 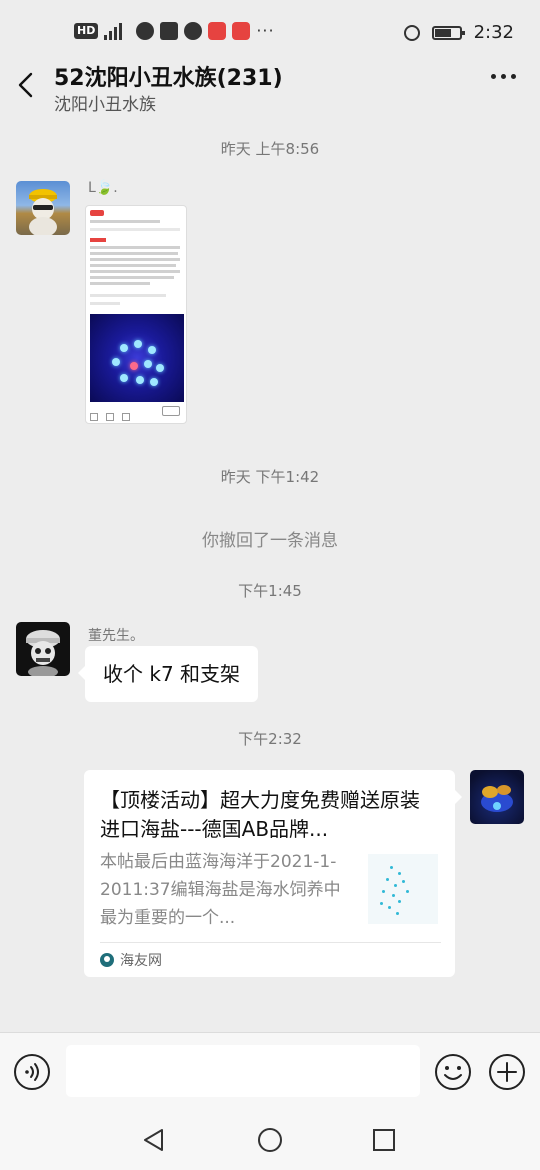 What do you see at coordinates (270, 149) in the screenshot?
I see `timestamp: 昨天 上午8:56` at bounding box center [270, 149].